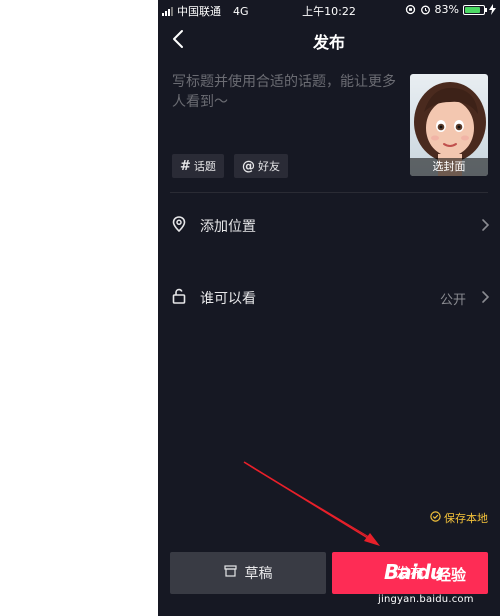 The image size is (500, 616). What do you see at coordinates (230, 573) in the screenshot?
I see `draft-box-icon` at bounding box center [230, 573].